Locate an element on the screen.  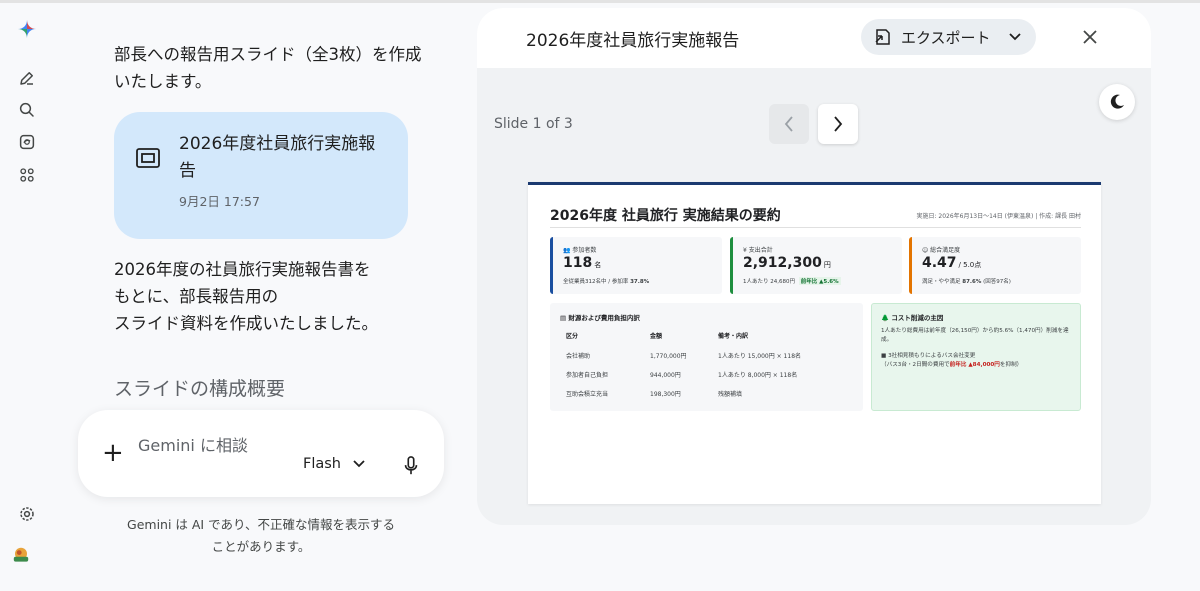
chevron-right-icon is located at coordinates (838, 124).